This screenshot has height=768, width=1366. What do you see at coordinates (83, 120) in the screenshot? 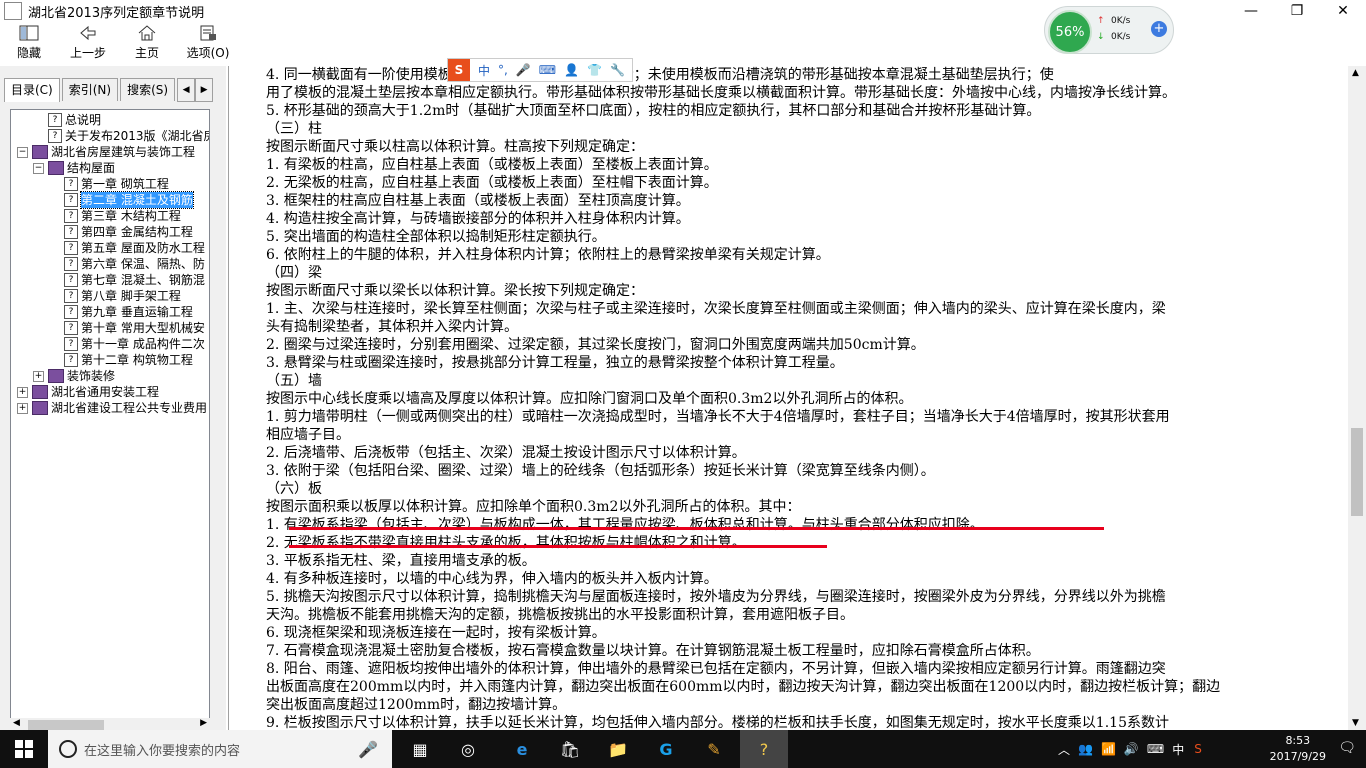
I see `tree-item-label: 总说明` at bounding box center [83, 120].